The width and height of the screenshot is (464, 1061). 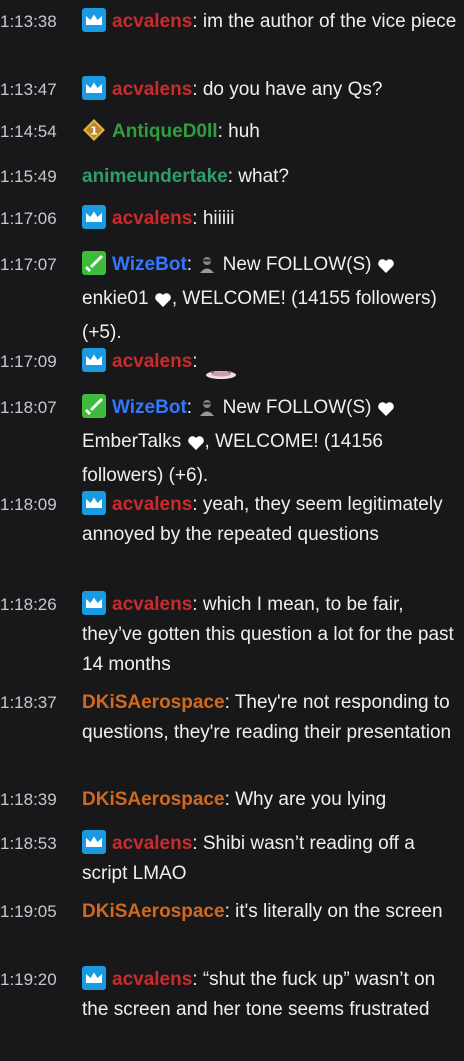 I want to click on chat-message: 1:18:39 DKiSAerospace: Why are you lying, so click(x=229, y=800).